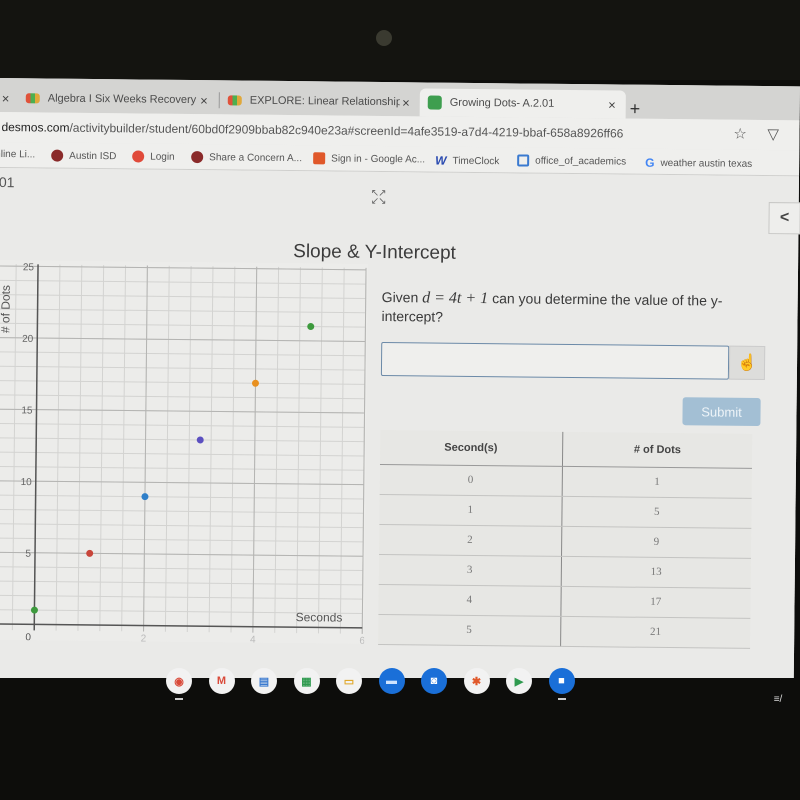 This screenshot has height=800, width=800. What do you see at coordinates (7, 182) in the screenshot?
I see `screen-code: 01` at bounding box center [7, 182].